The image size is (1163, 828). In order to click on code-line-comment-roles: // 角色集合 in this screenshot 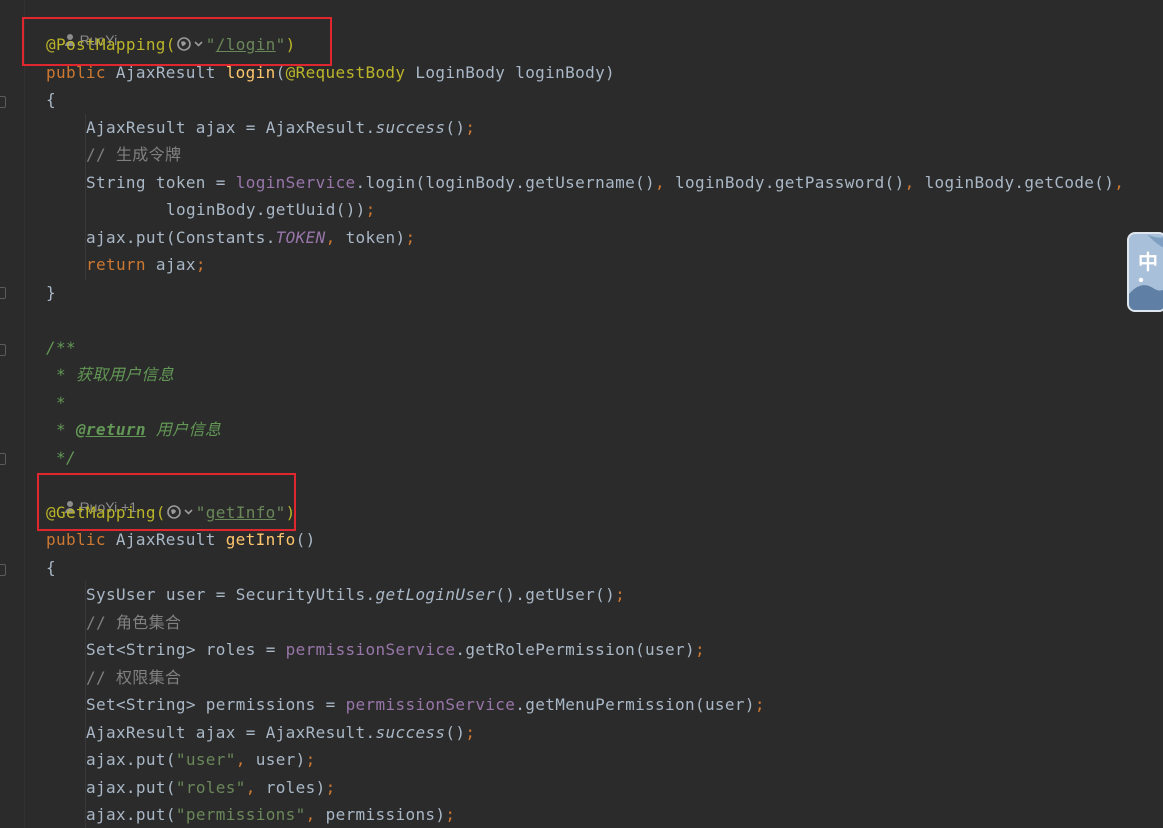, I will do `click(134, 622)`.